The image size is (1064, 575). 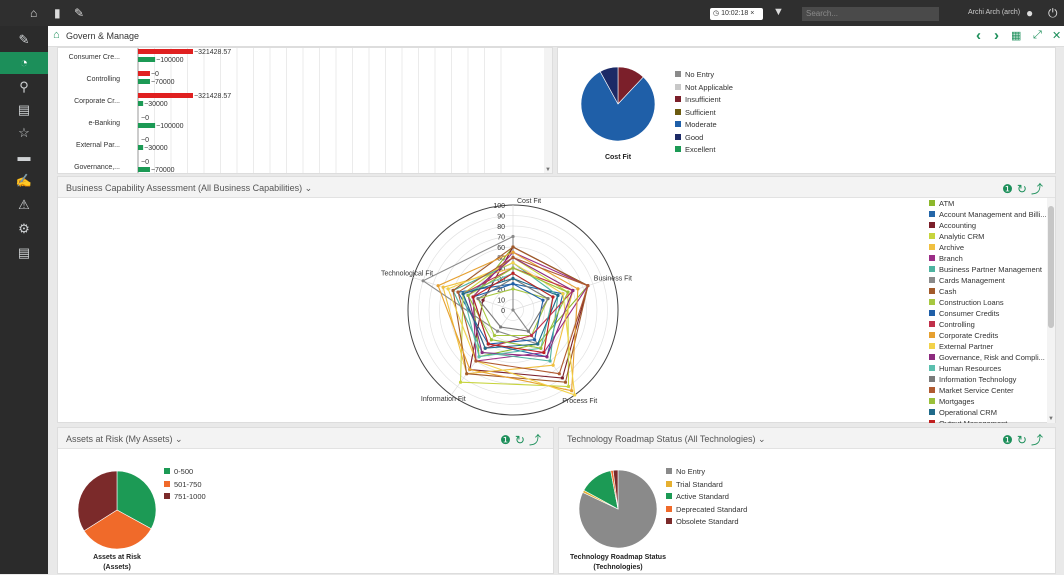 I want to click on legend-item: External Partner, so click(x=988, y=346).